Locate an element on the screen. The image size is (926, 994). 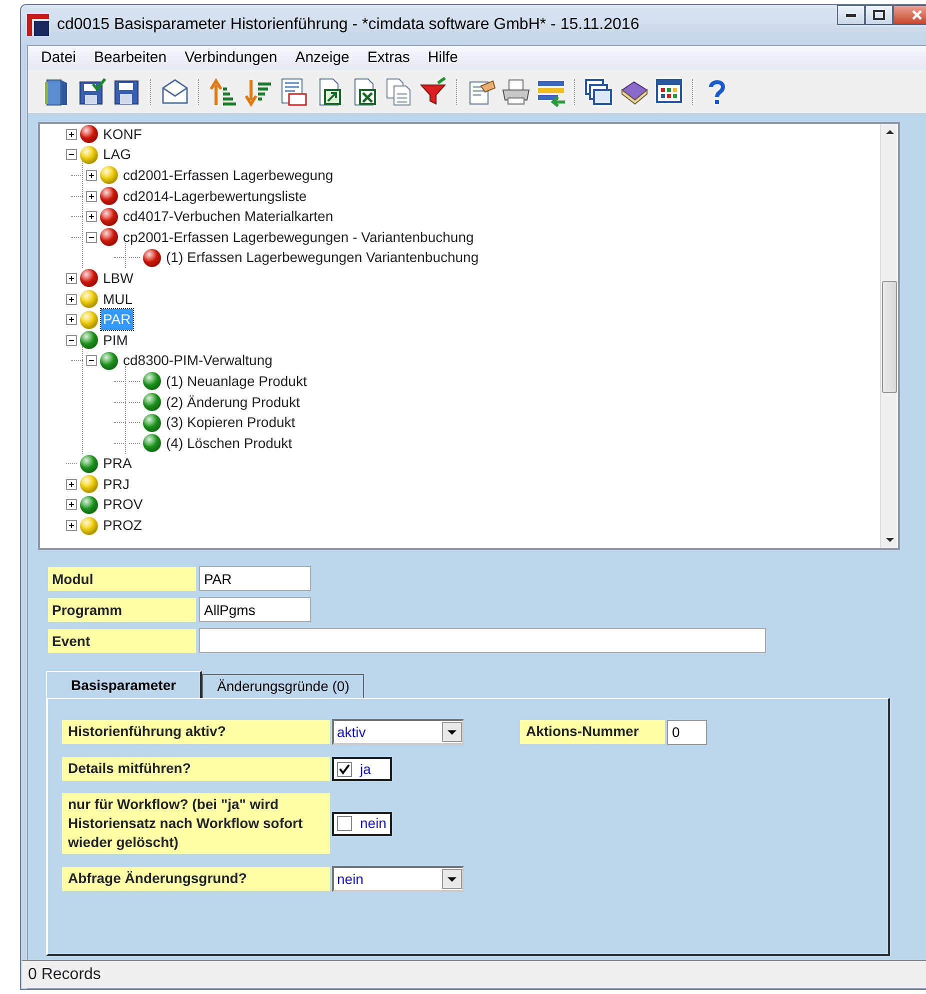
tree-item: KONF is located at coordinates (122, 134).